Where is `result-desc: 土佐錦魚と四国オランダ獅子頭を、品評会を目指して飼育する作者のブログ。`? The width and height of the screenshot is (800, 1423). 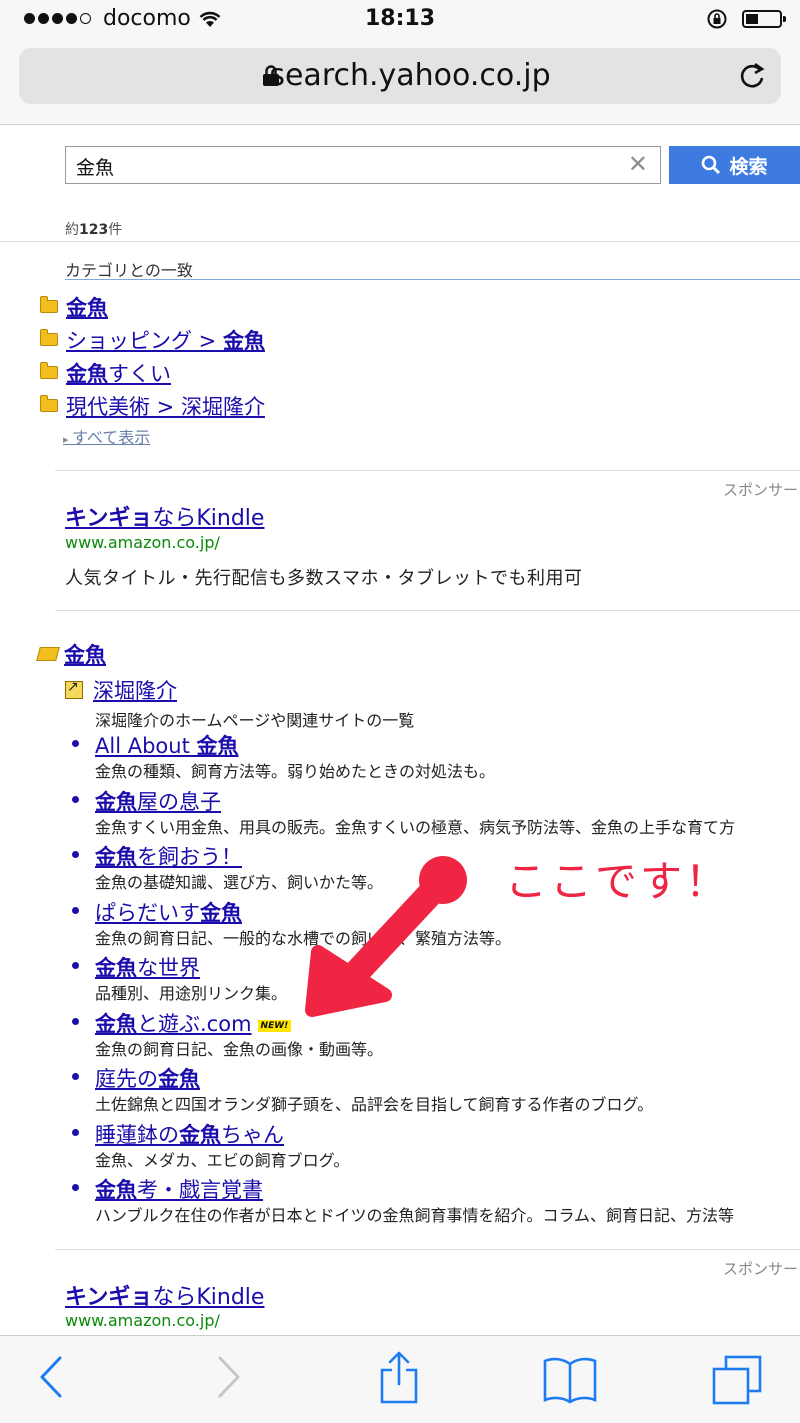
result-desc: 土佐錦魚と四国オランダ獅子頭を、品評会を目指して飼育する作者のブログ。 is located at coordinates (374, 1104).